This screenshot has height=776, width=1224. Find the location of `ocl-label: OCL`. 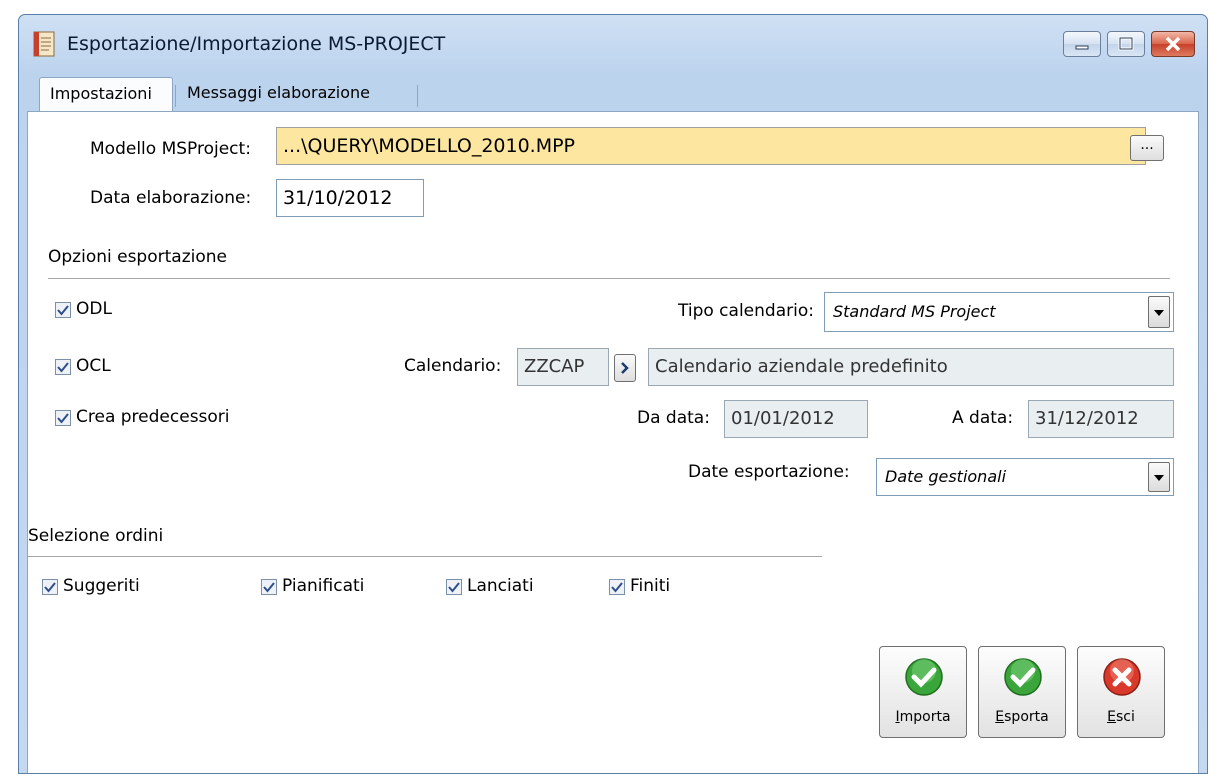

ocl-label: OCL is located at coordinates (93, 366).